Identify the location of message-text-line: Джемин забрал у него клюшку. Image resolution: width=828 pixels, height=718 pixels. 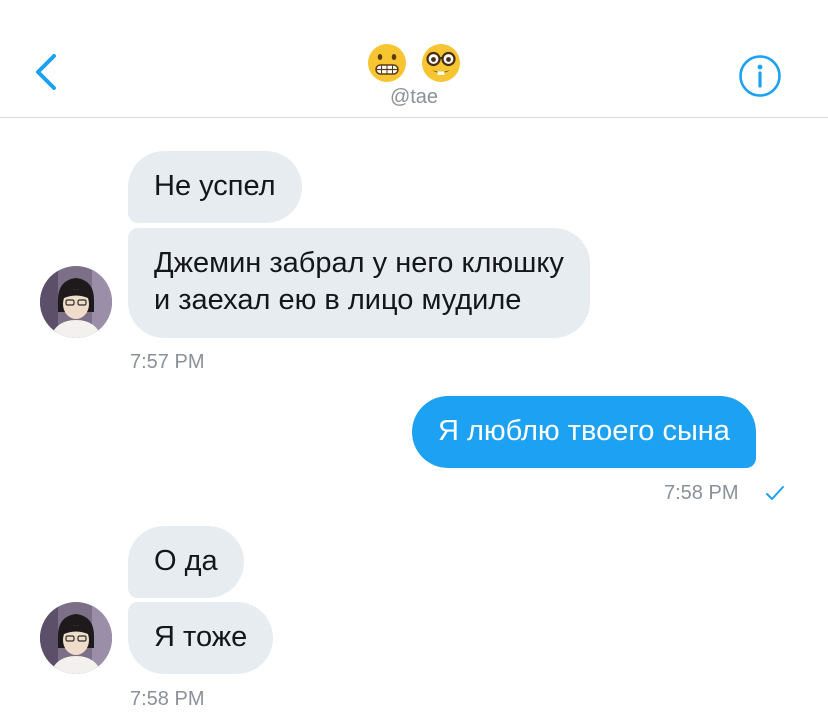
(359, 263).